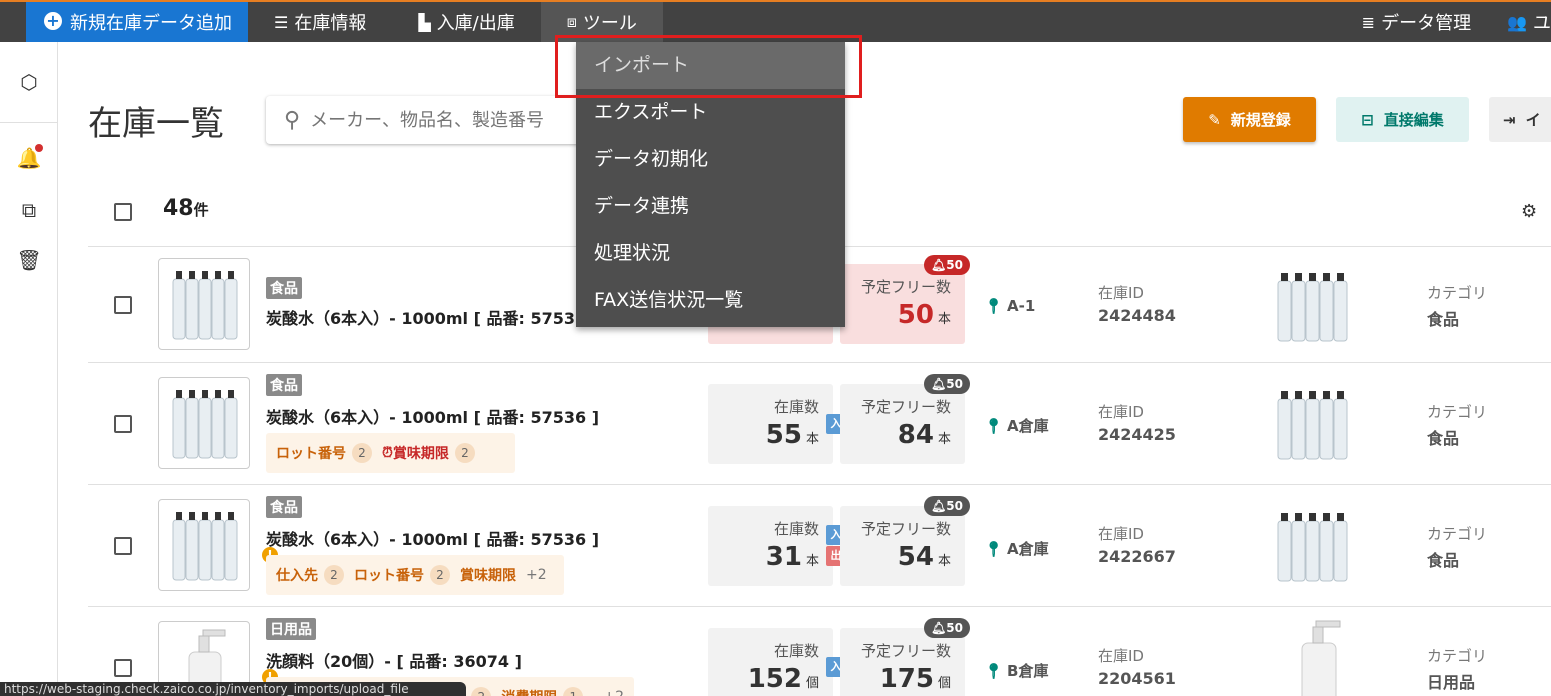 The height and width of the screenshot is (696, 1551). Describe the element at coordinates (783, 435) in the screenshot. I see `stock-number: 55` at that location.